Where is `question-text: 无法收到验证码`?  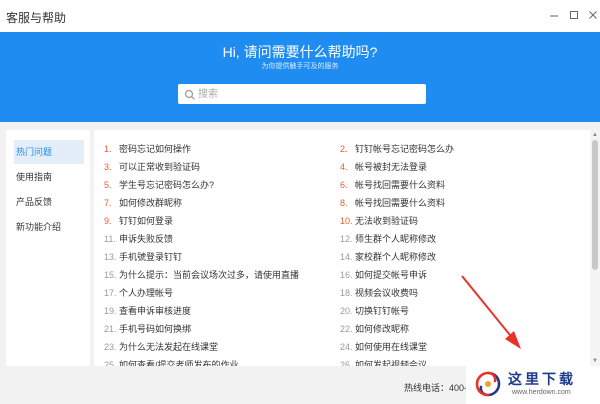
question-text: 无法收到验证码 is located at coordinates (386, 221).